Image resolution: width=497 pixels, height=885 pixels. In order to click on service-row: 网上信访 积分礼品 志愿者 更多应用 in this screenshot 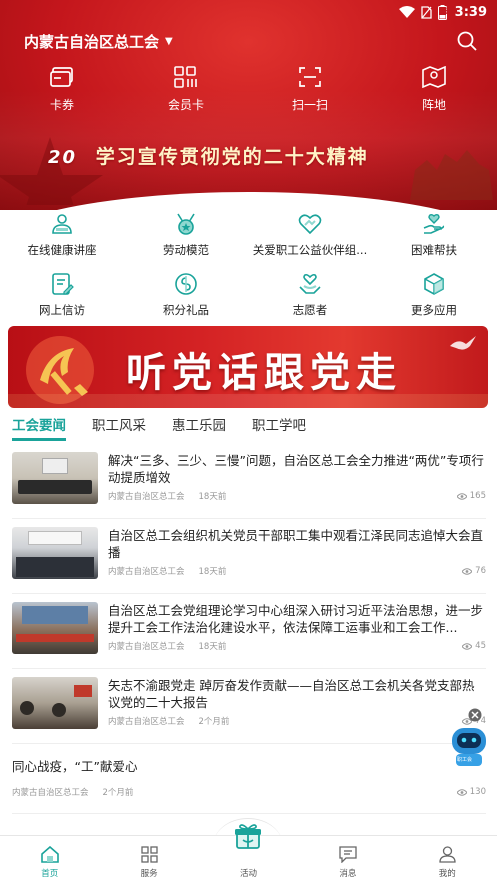, I will do `click(248, 302)`.